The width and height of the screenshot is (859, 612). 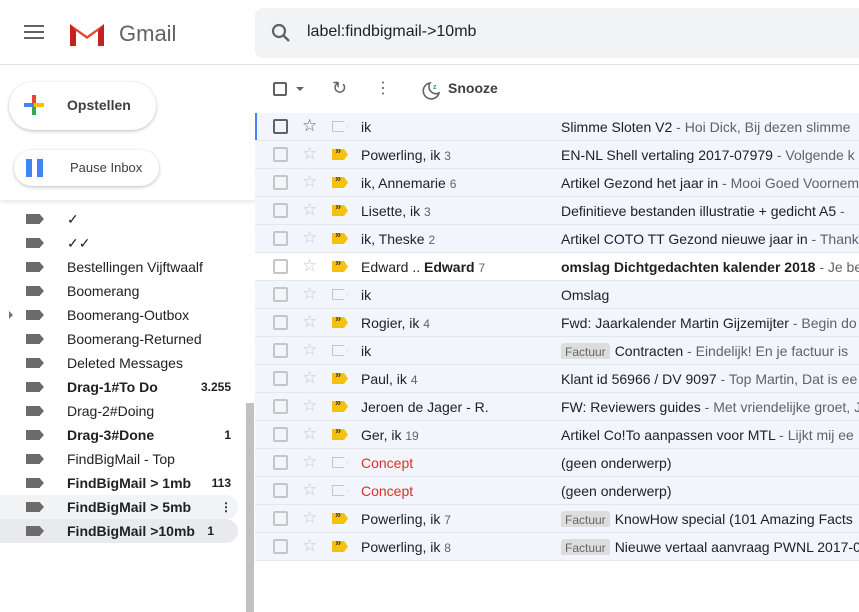 I want to click on email-sender: Ger, ik 19, so click(x=390, y=435).